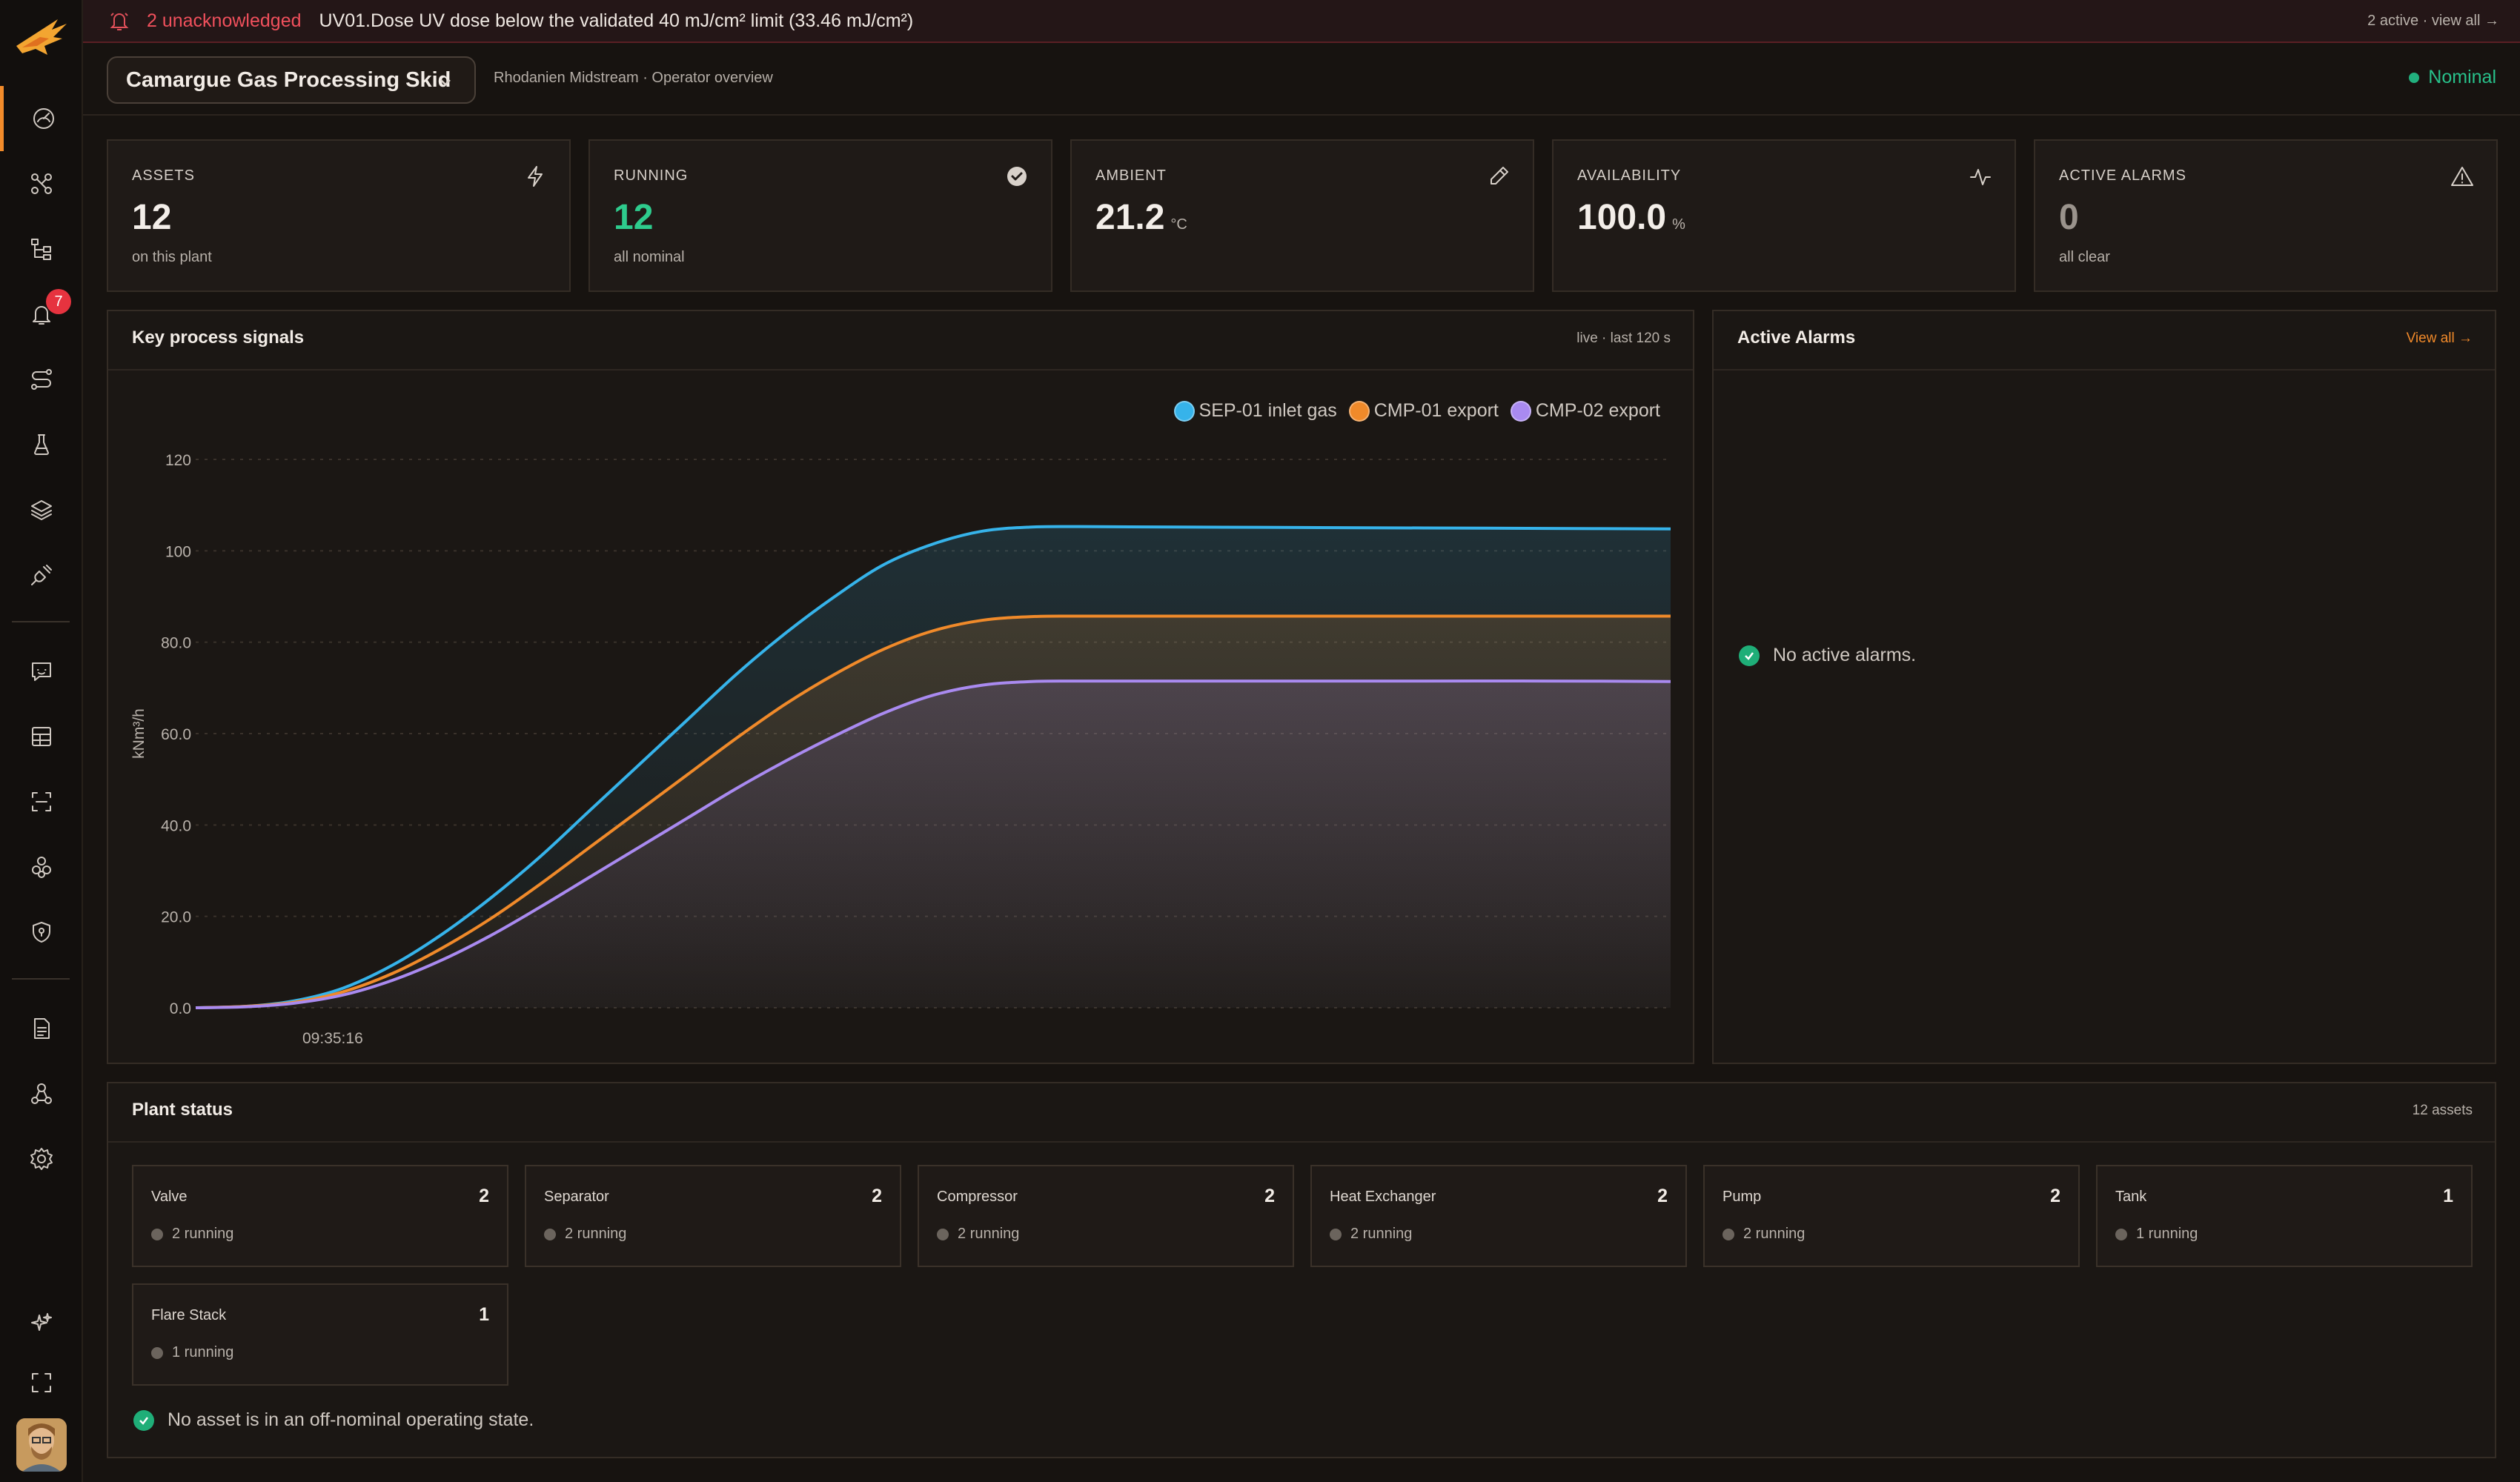 This screenshot has width=2520, height=1482. Describe the element at coordinates (170, 1197) in the screenshot. I see `asset-name: Valve` at that location.